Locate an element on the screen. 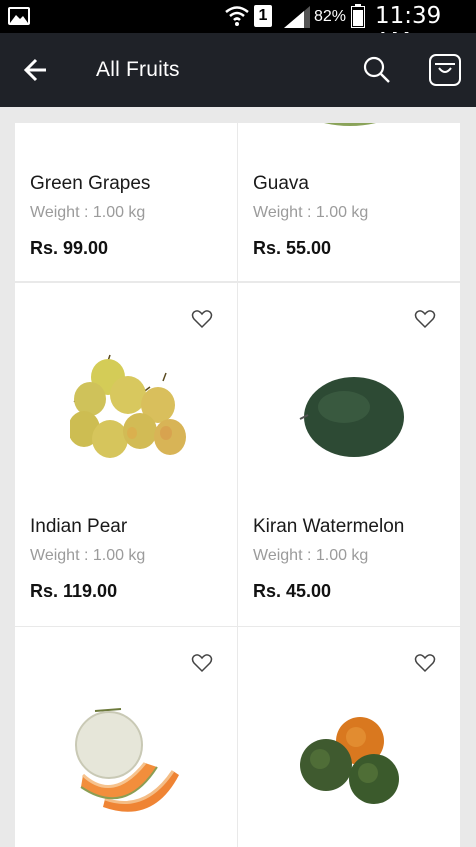 This screenshot has height=847, width=476. pear-image is located at coordinates (128, 406).